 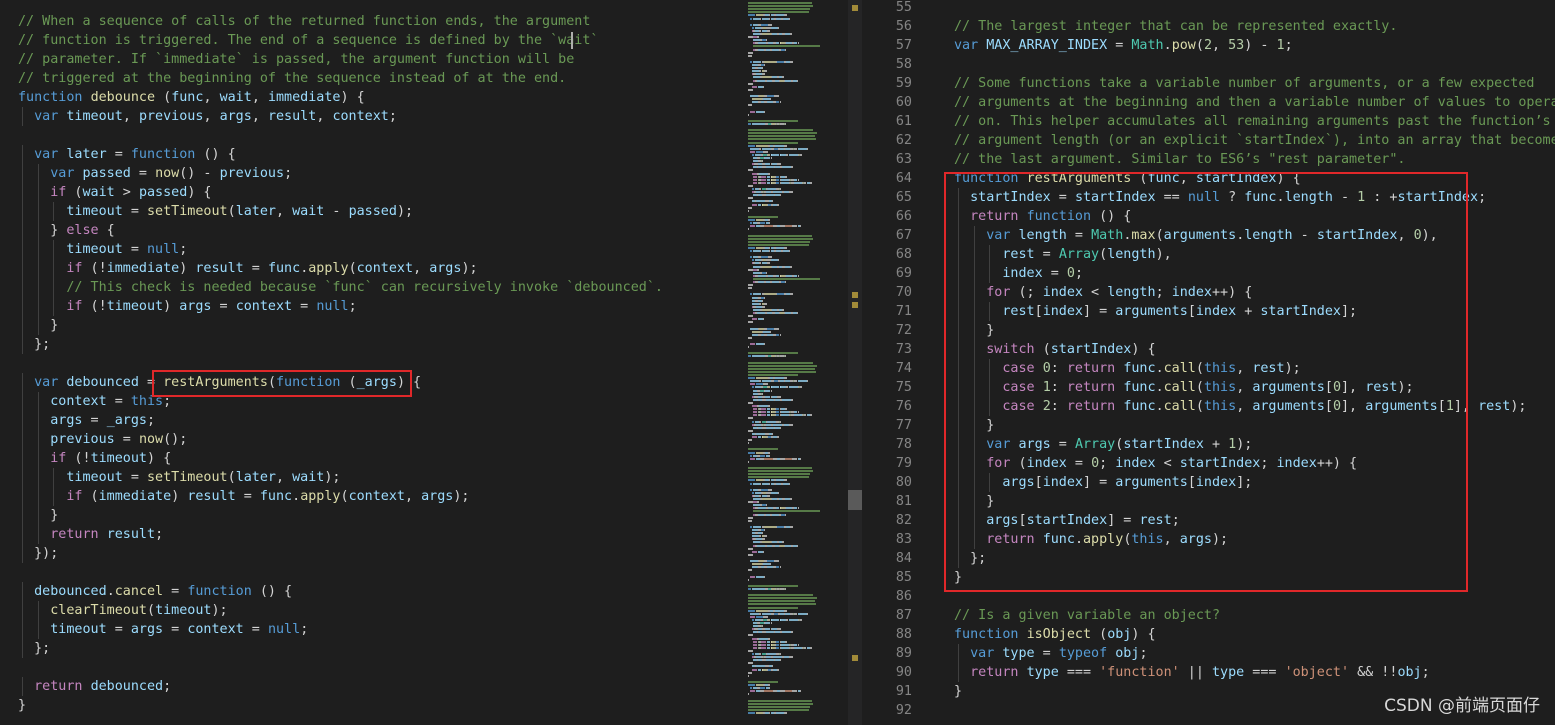 I want to click on code-token: previous, so click(x=171, y=116).